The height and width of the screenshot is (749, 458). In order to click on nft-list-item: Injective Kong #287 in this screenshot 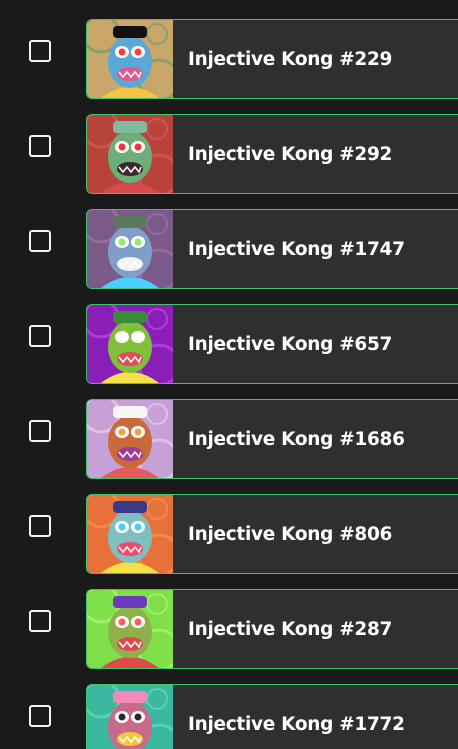, I will do `click(229, 629)`.